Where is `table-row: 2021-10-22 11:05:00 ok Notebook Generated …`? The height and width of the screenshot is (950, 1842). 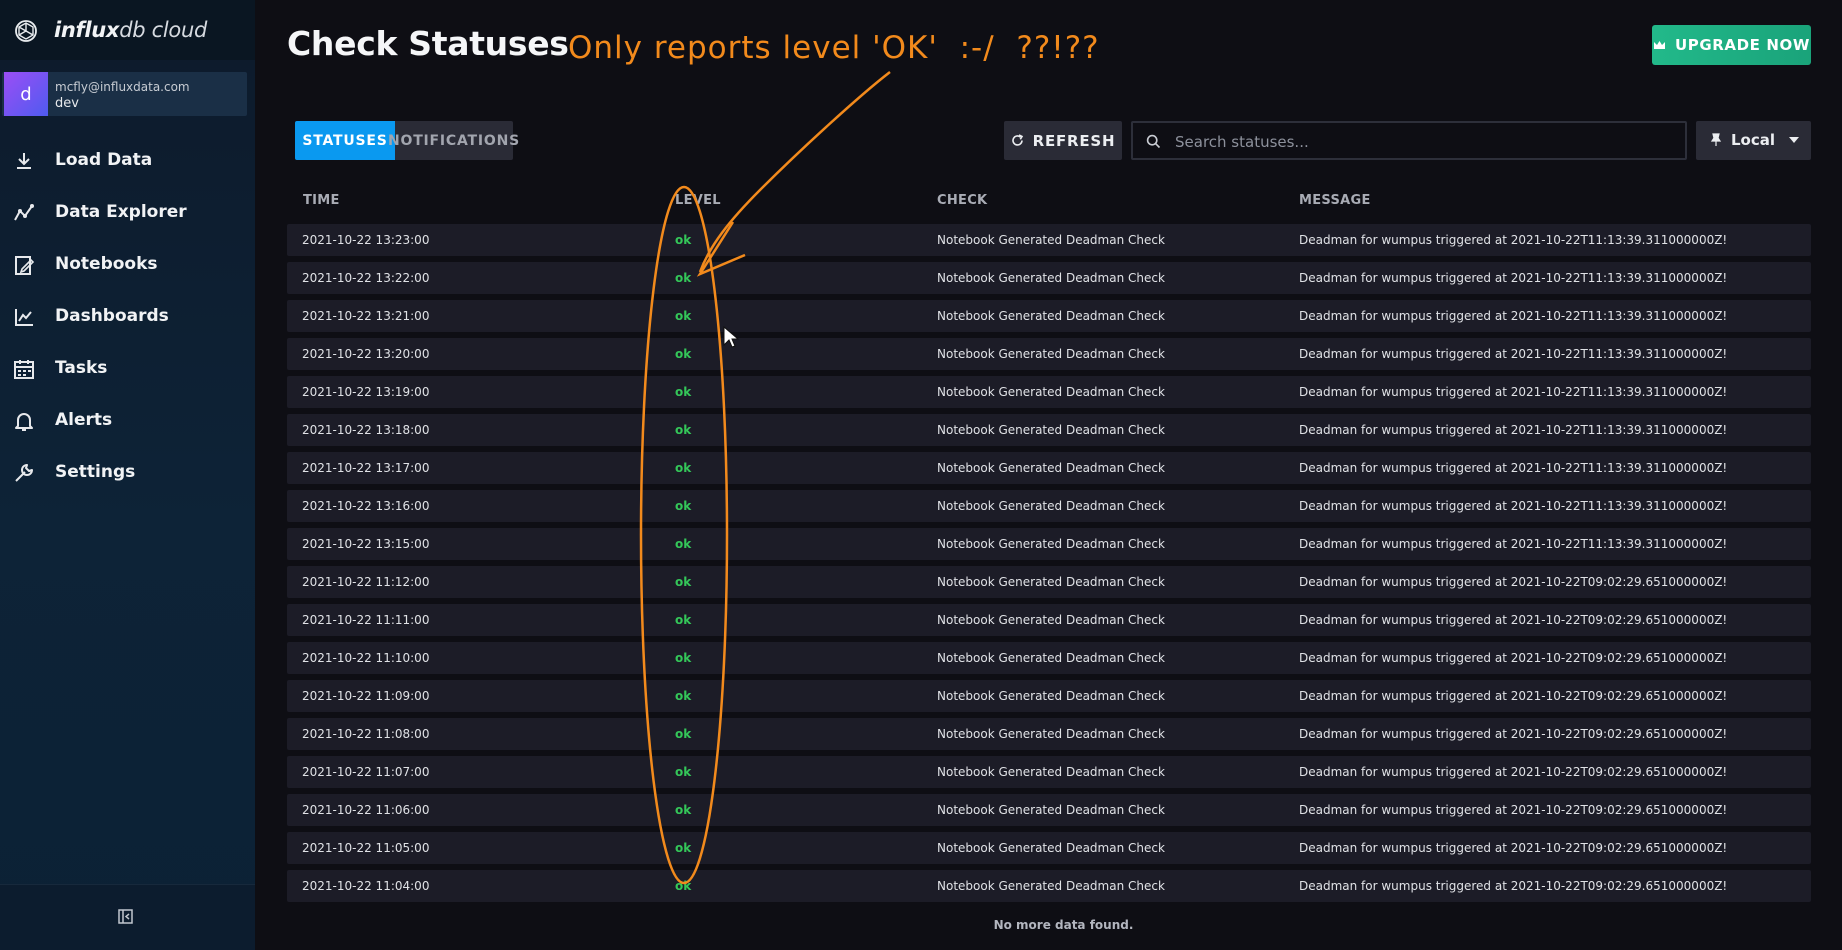 table-row: 2021-10-22 11:05:00 ok Notebook Generated … is located at coordinates (1049, 848).